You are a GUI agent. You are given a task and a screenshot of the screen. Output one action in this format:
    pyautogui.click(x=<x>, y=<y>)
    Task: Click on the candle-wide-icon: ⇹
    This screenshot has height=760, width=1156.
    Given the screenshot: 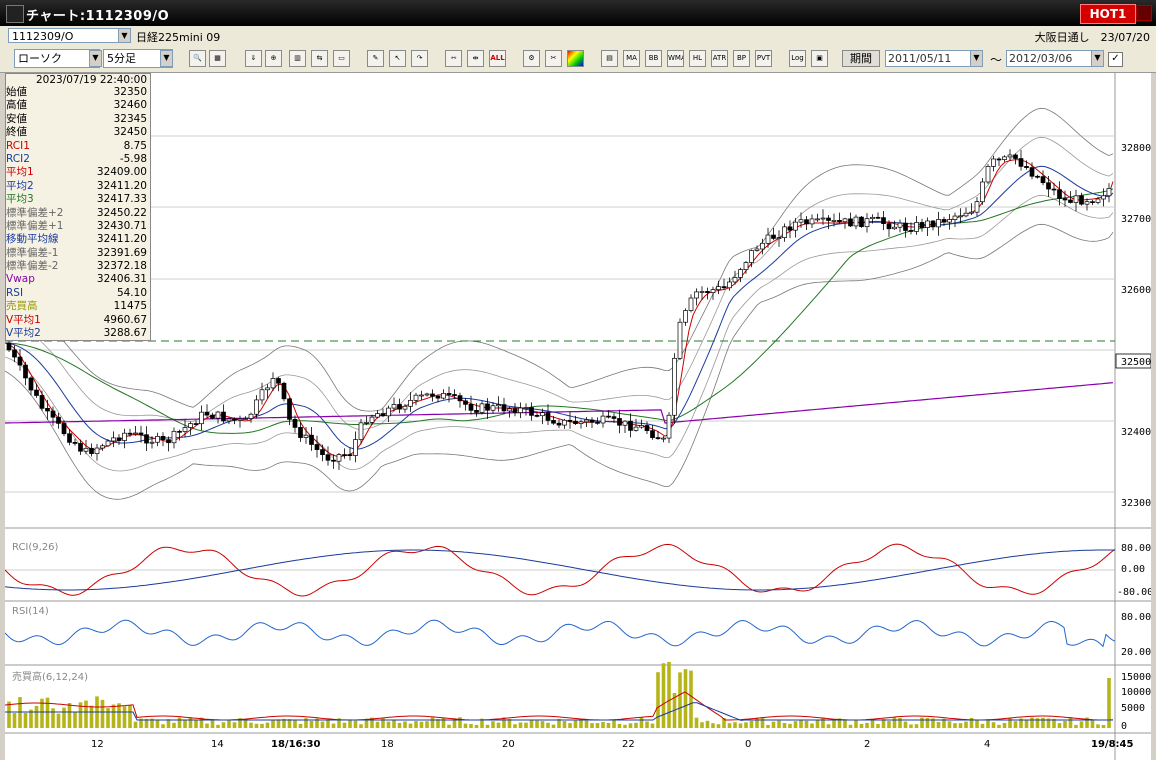 What is the action you would take?
    pyautogui.click(x=475, y=58)
    